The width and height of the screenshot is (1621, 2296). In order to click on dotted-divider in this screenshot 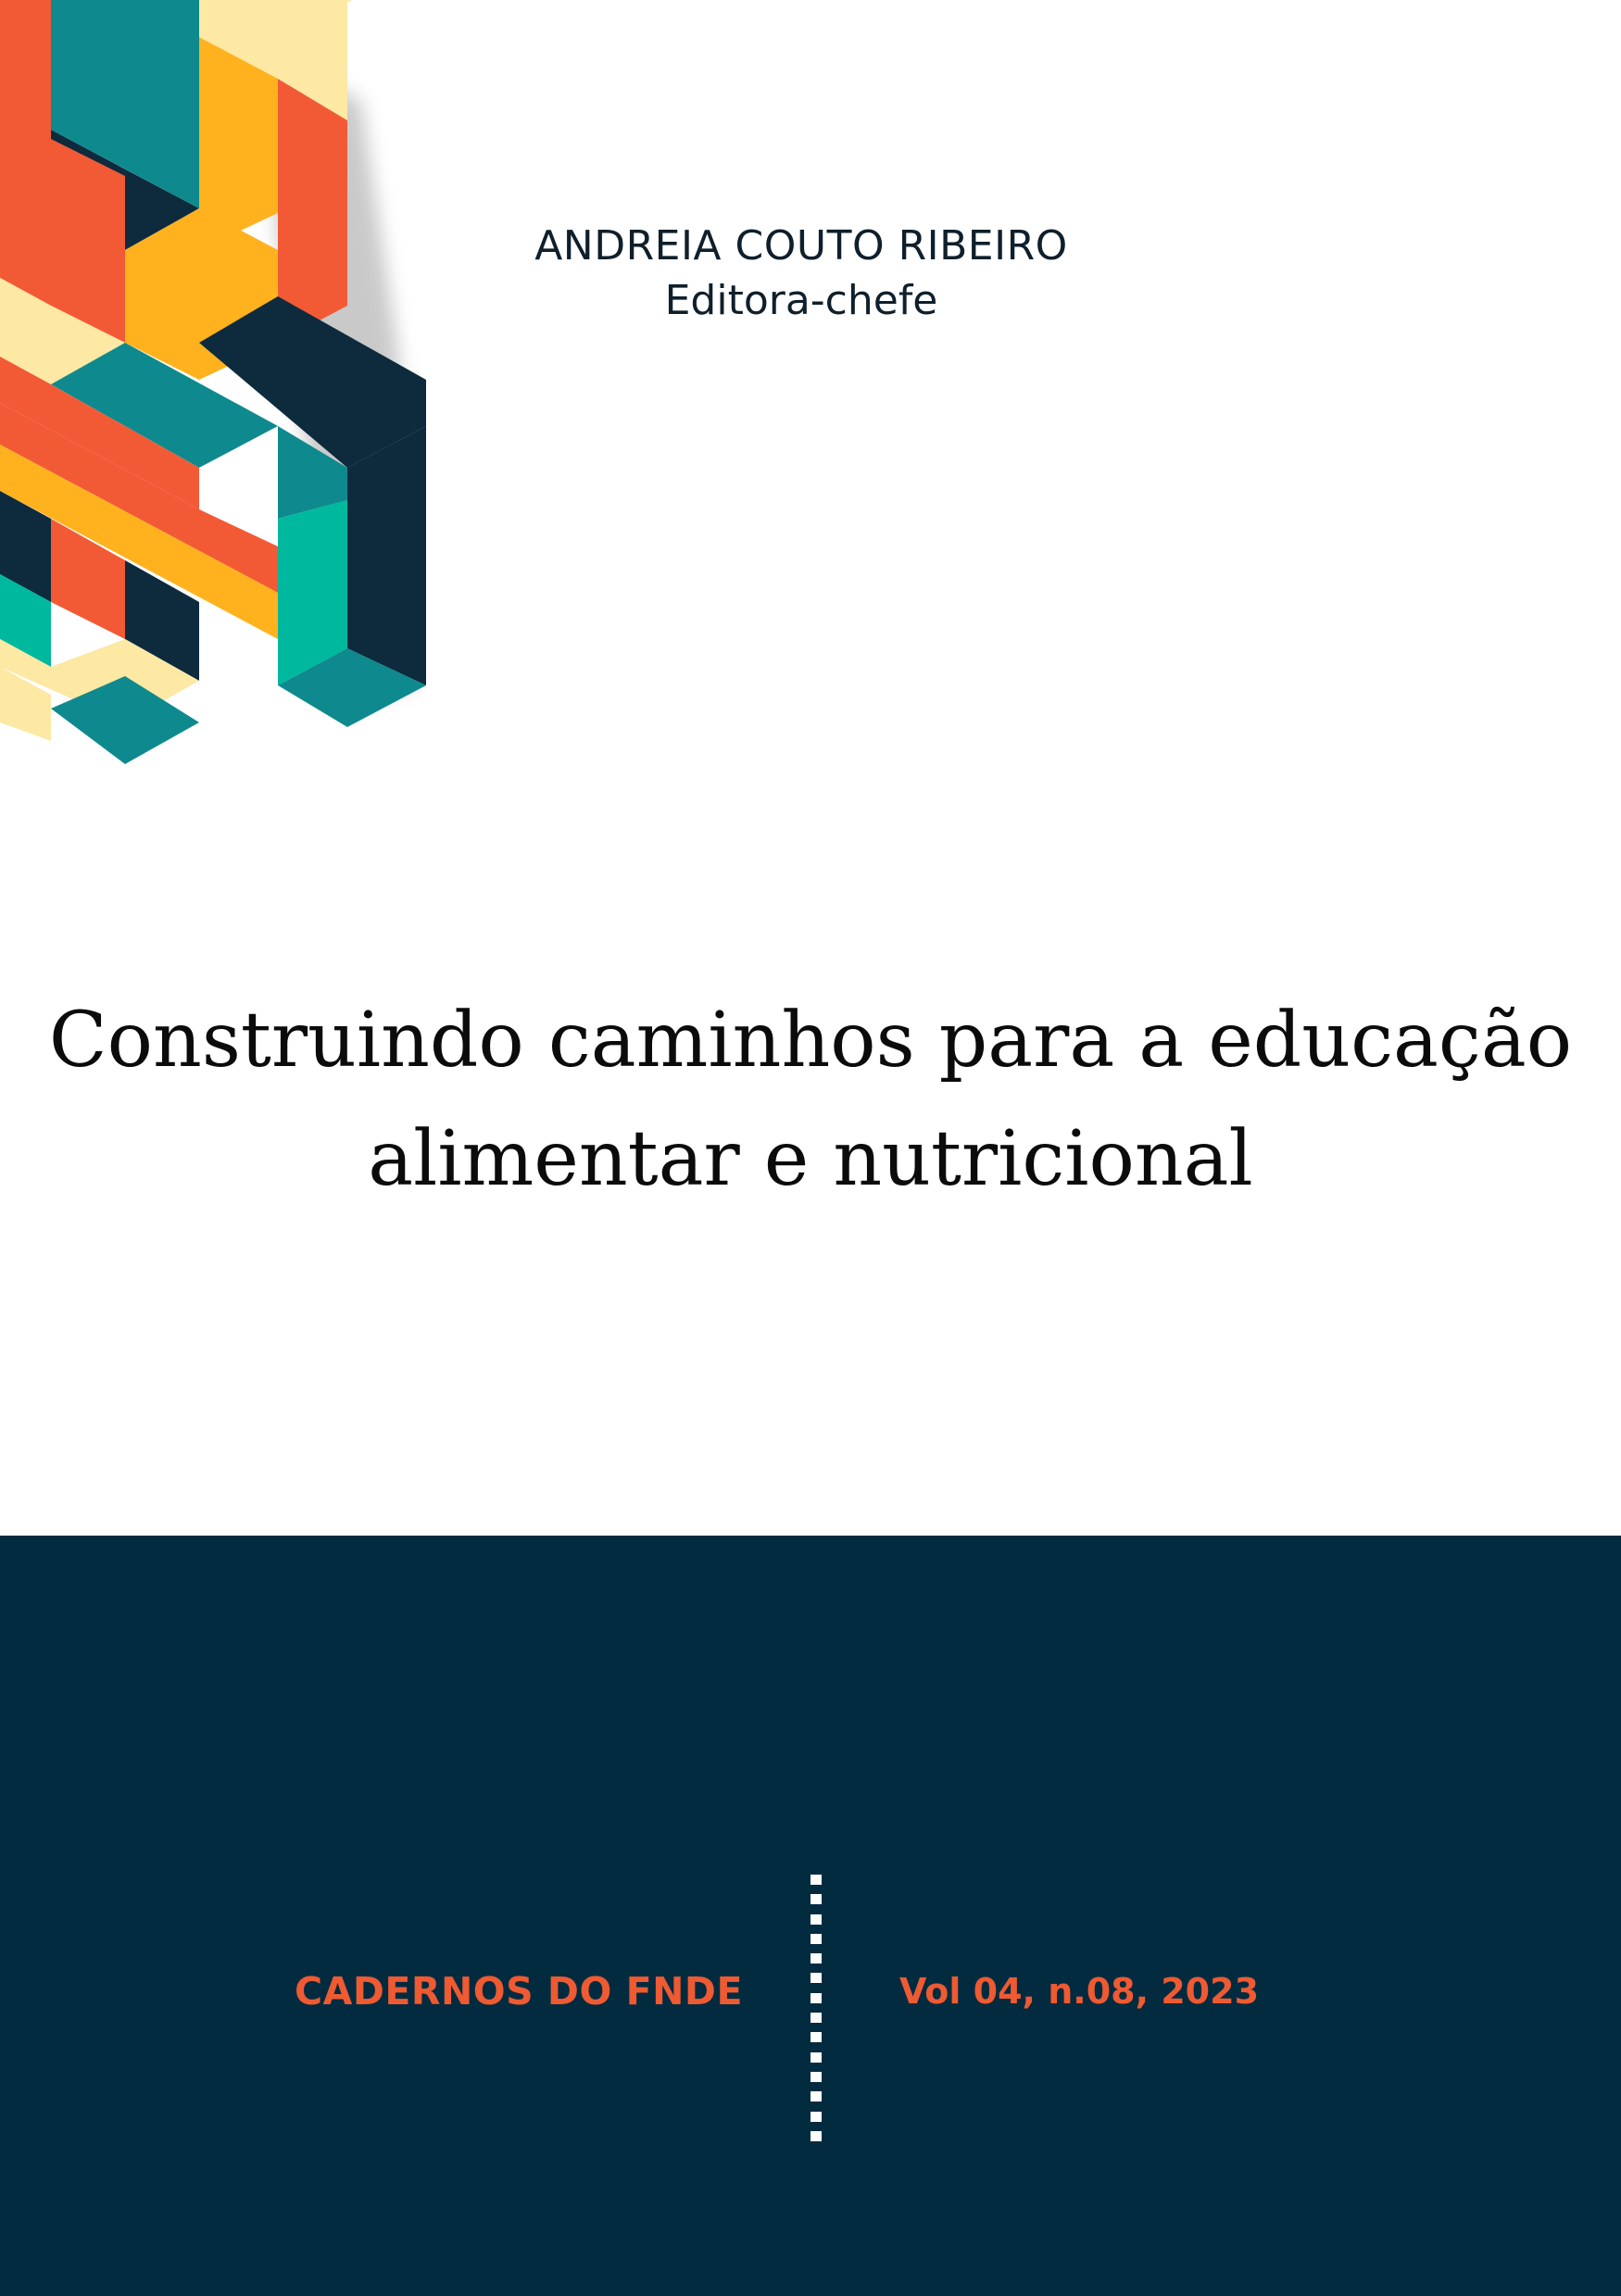, I will do `click(816, 2008)`.